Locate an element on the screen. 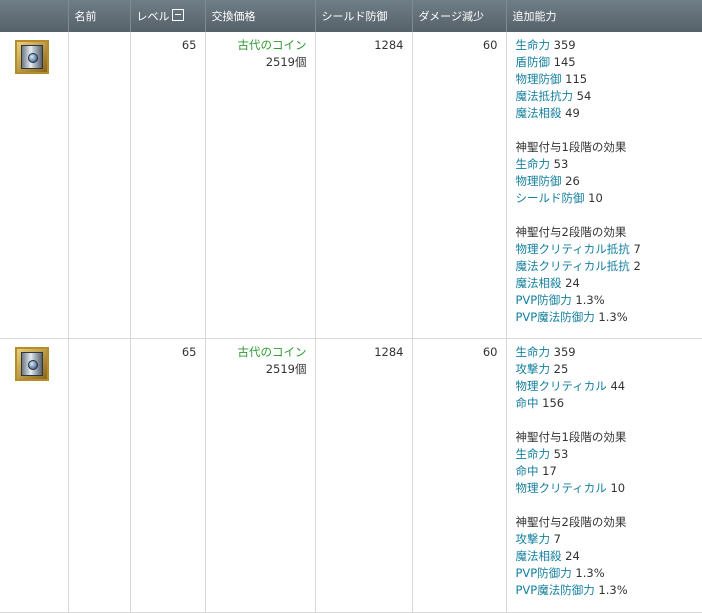 The height and width of the screenshot is (613, 702). header-price: 交換価格 is located at coordinates (260, 16).